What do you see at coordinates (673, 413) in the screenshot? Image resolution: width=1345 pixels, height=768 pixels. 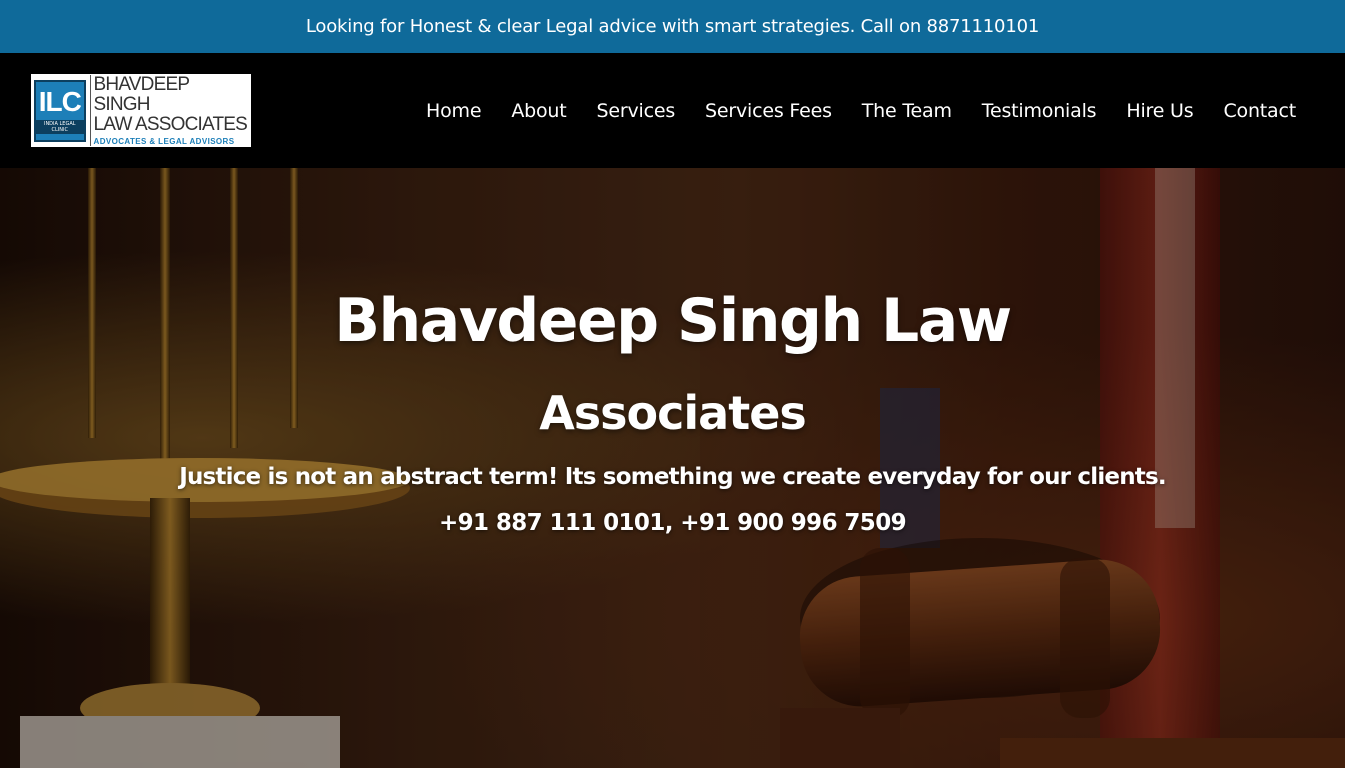 I see `hero-subtitle: Associates` at bounding box center [673, 413].